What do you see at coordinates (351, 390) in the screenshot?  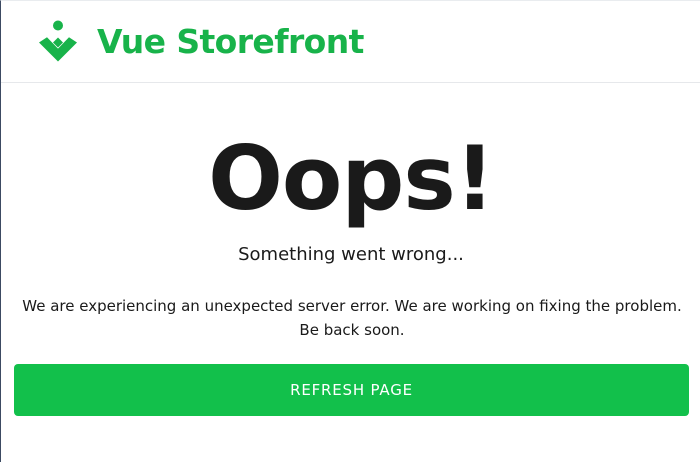 I see `refresh-page-button: REFRESH PAGE` at bounding box center [351, 390].